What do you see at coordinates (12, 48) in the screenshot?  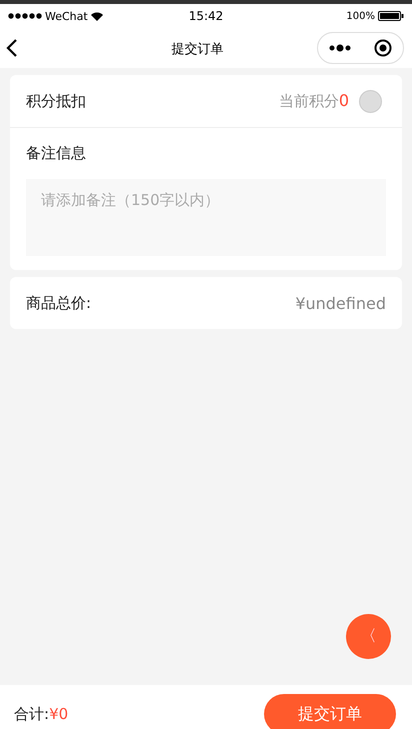 I see `back-icon` at bounding box center [12, 48].